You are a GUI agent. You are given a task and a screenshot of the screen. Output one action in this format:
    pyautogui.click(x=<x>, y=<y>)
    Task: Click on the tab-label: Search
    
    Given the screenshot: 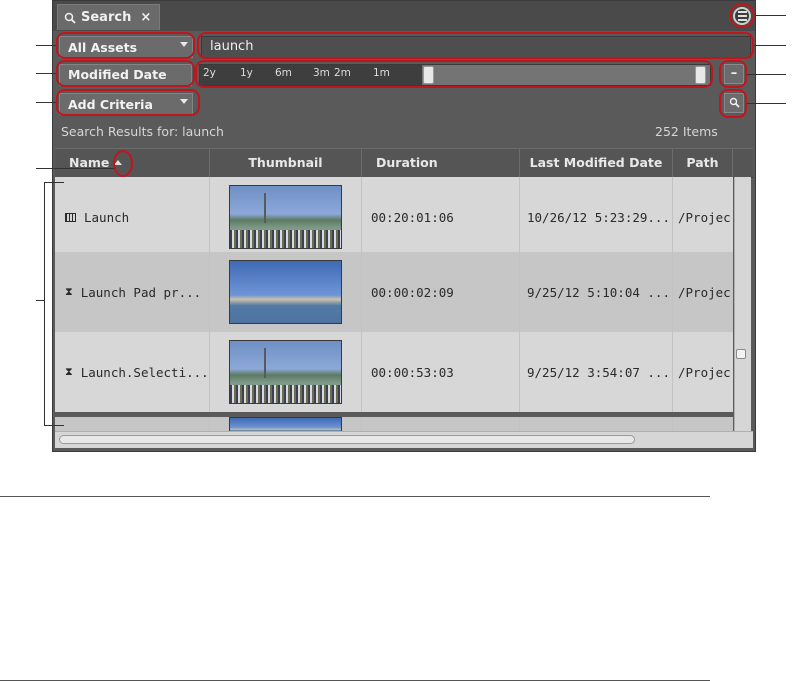 What is the action you would take?
    pyautogui.click(x=106, y=17)
    